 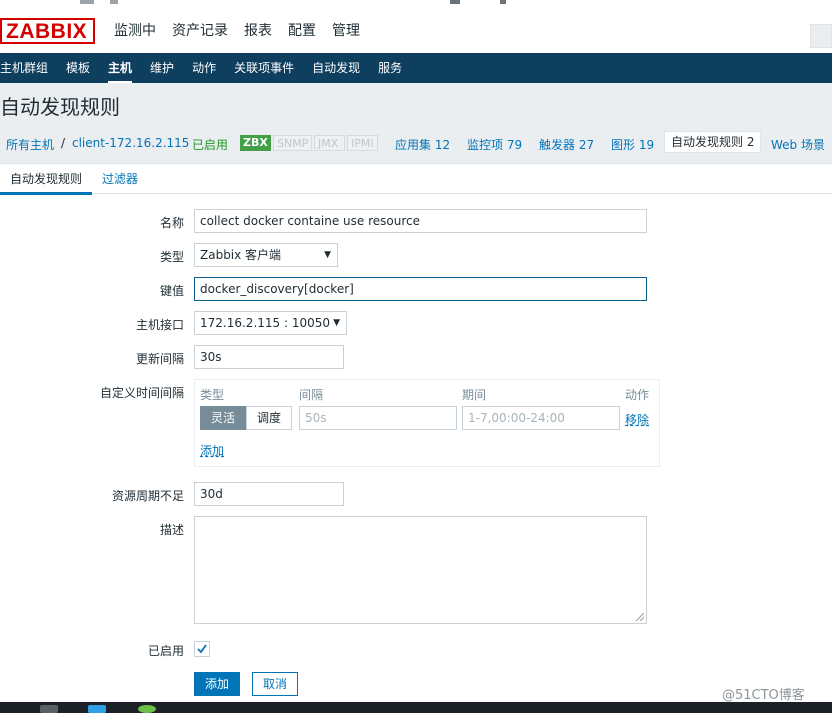 I want to click on check-icon, so click(x=202, y=649).